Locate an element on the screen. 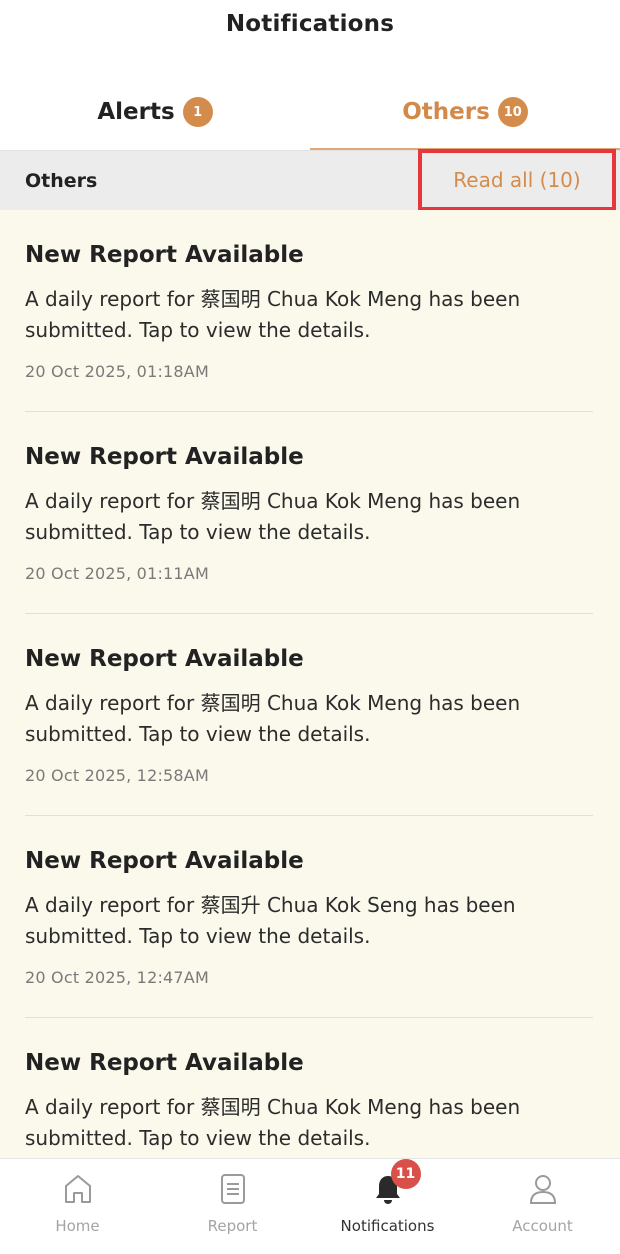 This screenshot has height=1254, width=620. tab-others: Others 10 is located at coordinates (465, 116).